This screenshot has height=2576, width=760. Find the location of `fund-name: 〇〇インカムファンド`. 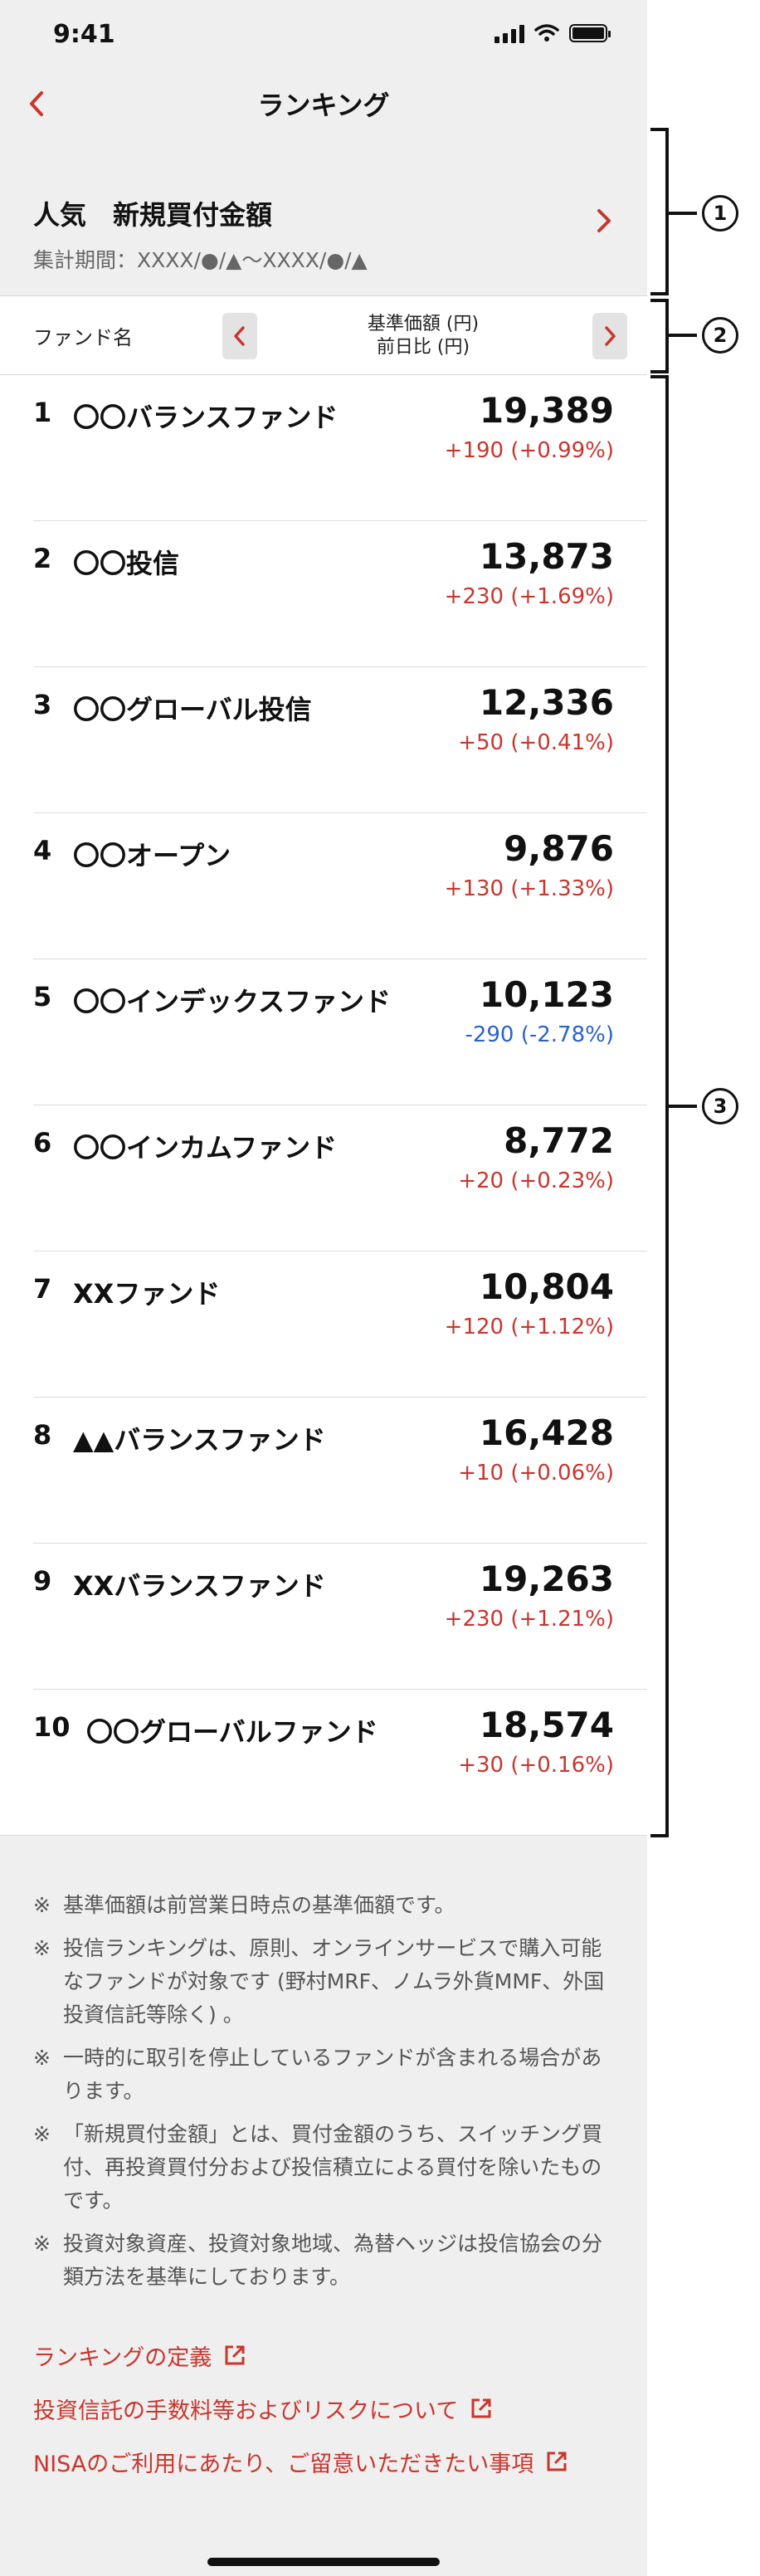

fund-name: 〇〇インカムファンド is located at coordinates (205, 1148).